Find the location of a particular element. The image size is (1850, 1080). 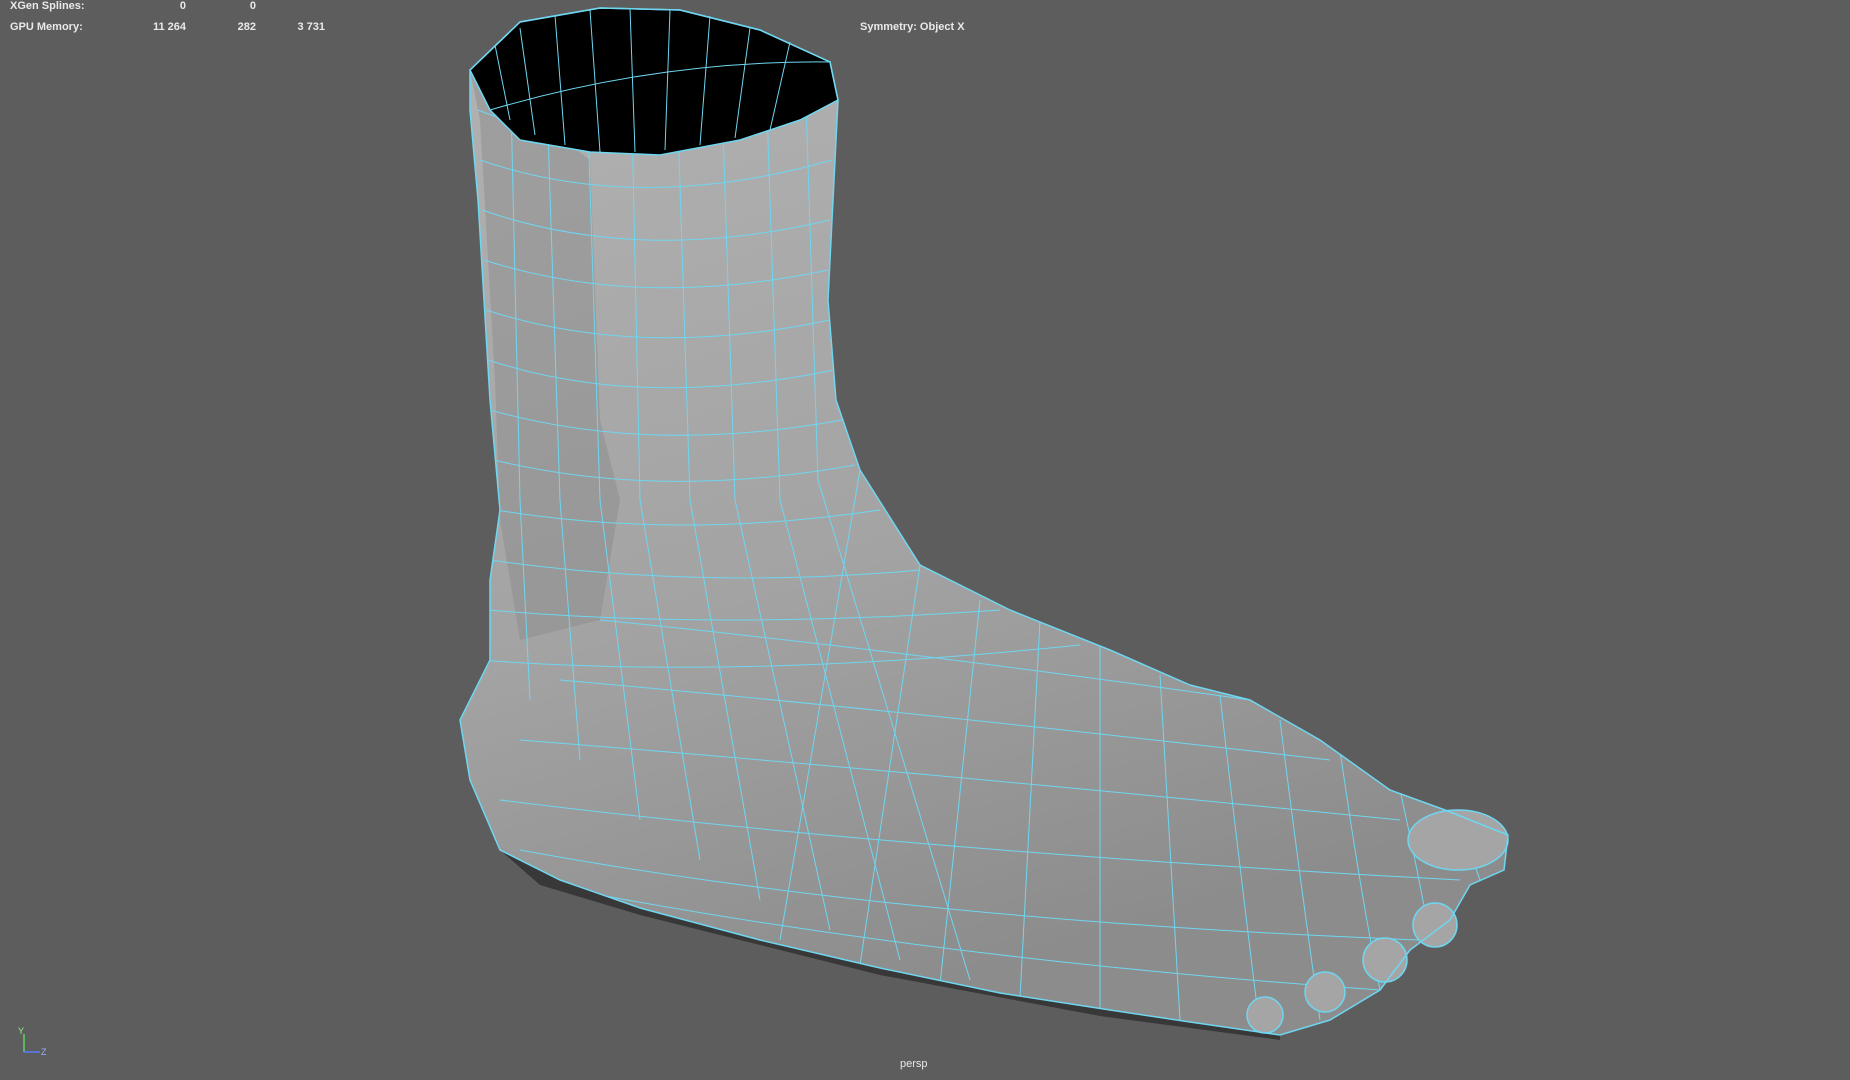

camera-name: persp is located at coordinates (914, 1064).